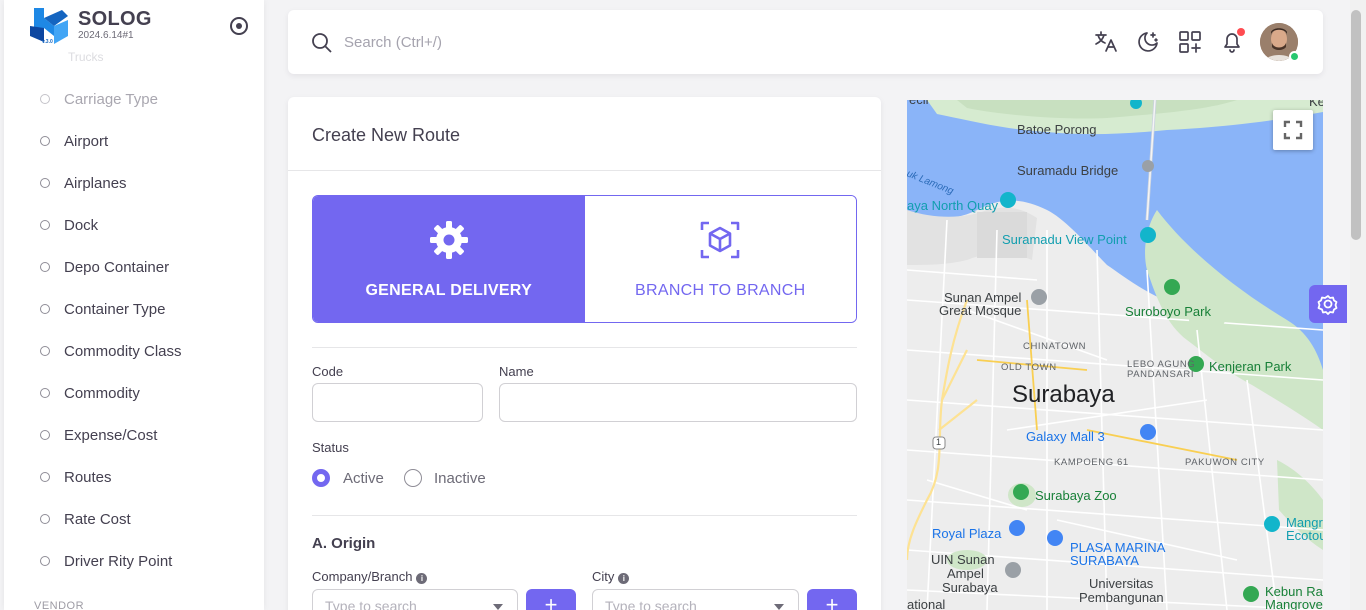 This screenshot has width=1366, height=610. What do you see at coordinates (59, 605) in the screenshot?
I see `sidebar-section-vendor: VENDOR` at bounding box center [59, 605].